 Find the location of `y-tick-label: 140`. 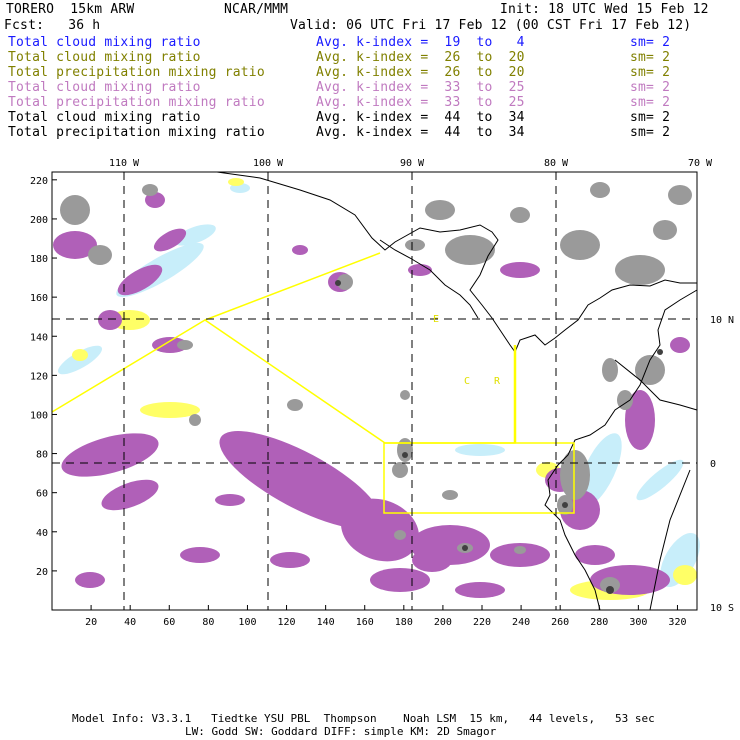

y-tick-label: 140 is located at coordinates (39, 337).